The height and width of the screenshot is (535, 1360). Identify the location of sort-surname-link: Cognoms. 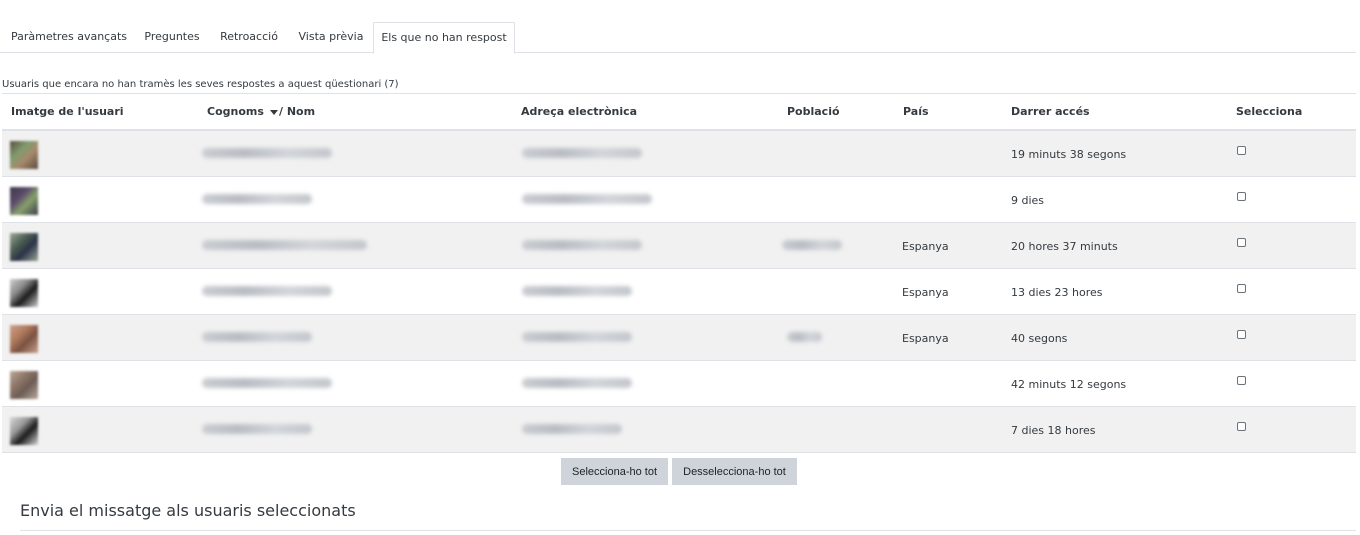
(235, 111).